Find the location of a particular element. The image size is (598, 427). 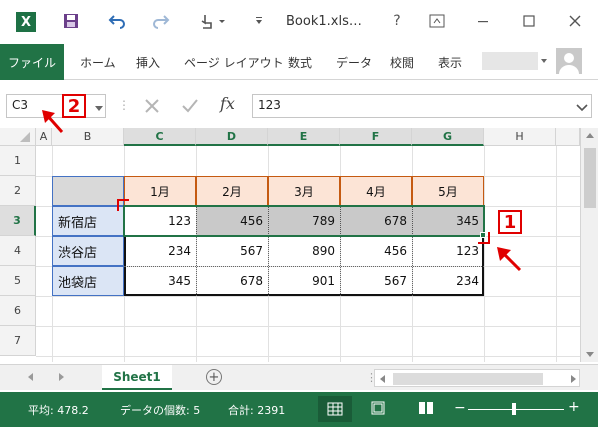

column-header-h: H is located at coordinates (520, 137).